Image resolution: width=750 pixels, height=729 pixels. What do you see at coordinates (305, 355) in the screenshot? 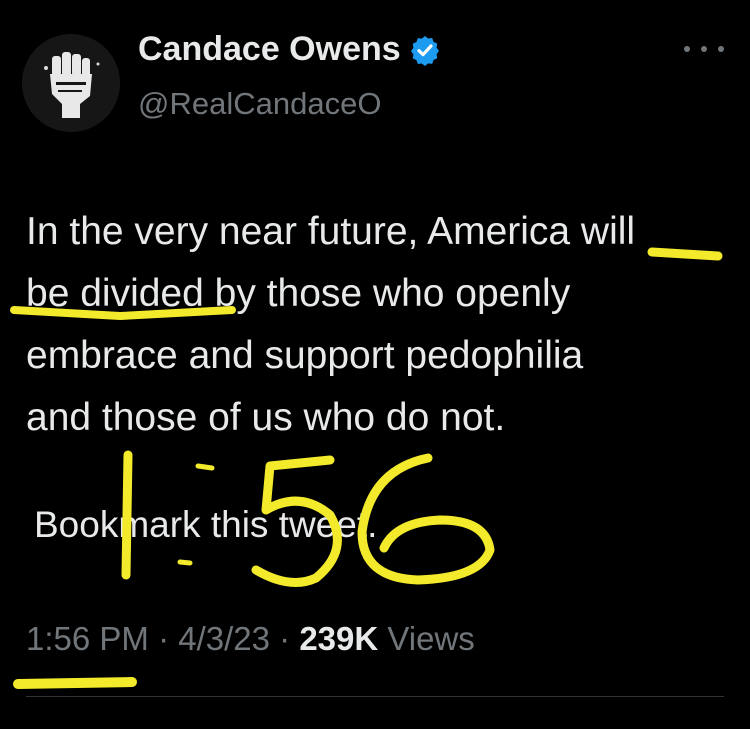
I see `tweet-line: embrace and support pedophilia` at bounding box center [305, 355].